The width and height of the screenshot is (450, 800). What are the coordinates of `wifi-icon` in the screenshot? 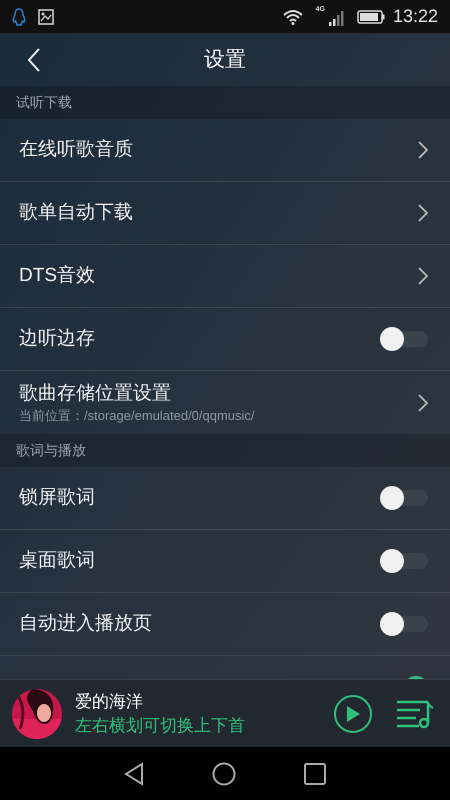 It's located at (293, 16).